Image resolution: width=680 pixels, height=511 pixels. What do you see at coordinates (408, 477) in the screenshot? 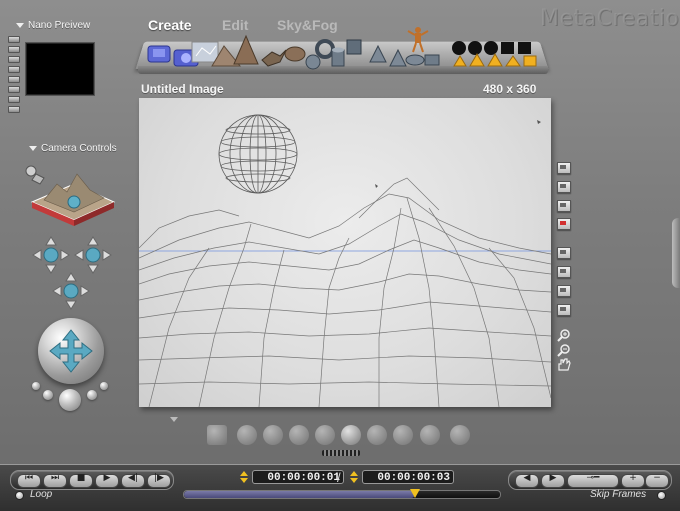
I see `timecode-end: 00:00:00:03` at bounding box center [408, 477].